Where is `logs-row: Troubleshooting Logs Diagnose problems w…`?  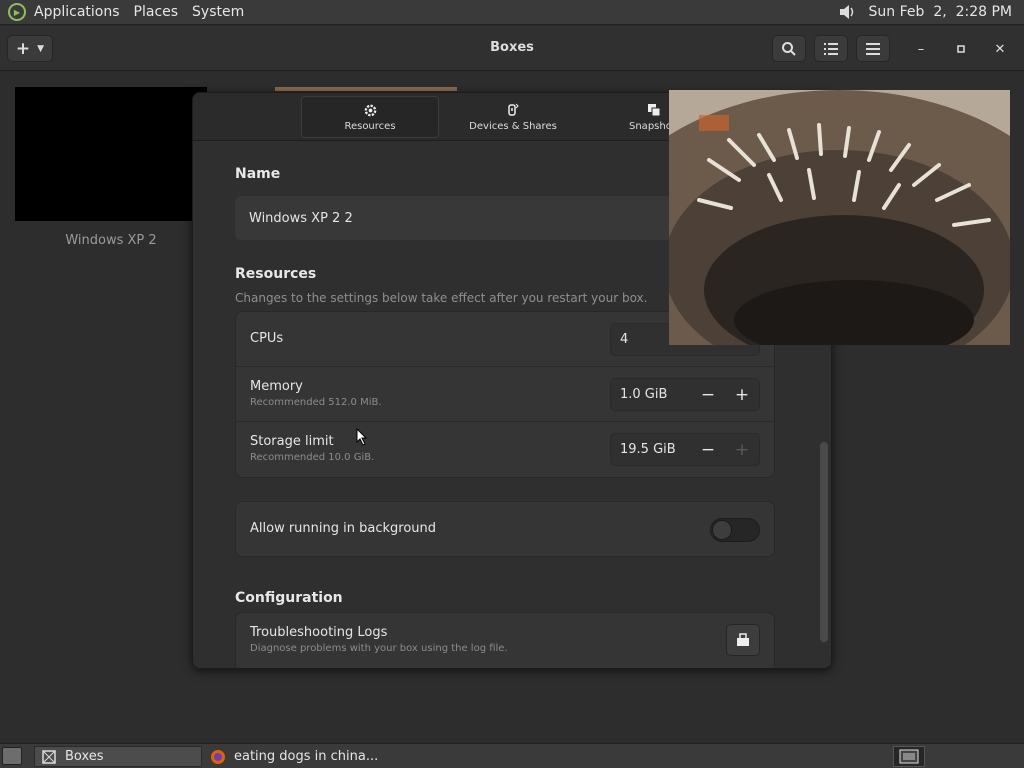 logs-row: Troubleshooting Logs Diagnose problems w… is located at coordinates (505, 640).